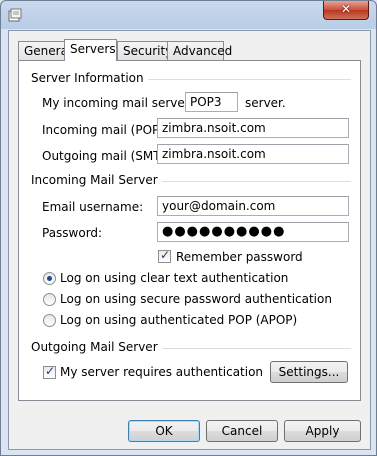  I want to click on close-icon: ✕, so click(346, 9).